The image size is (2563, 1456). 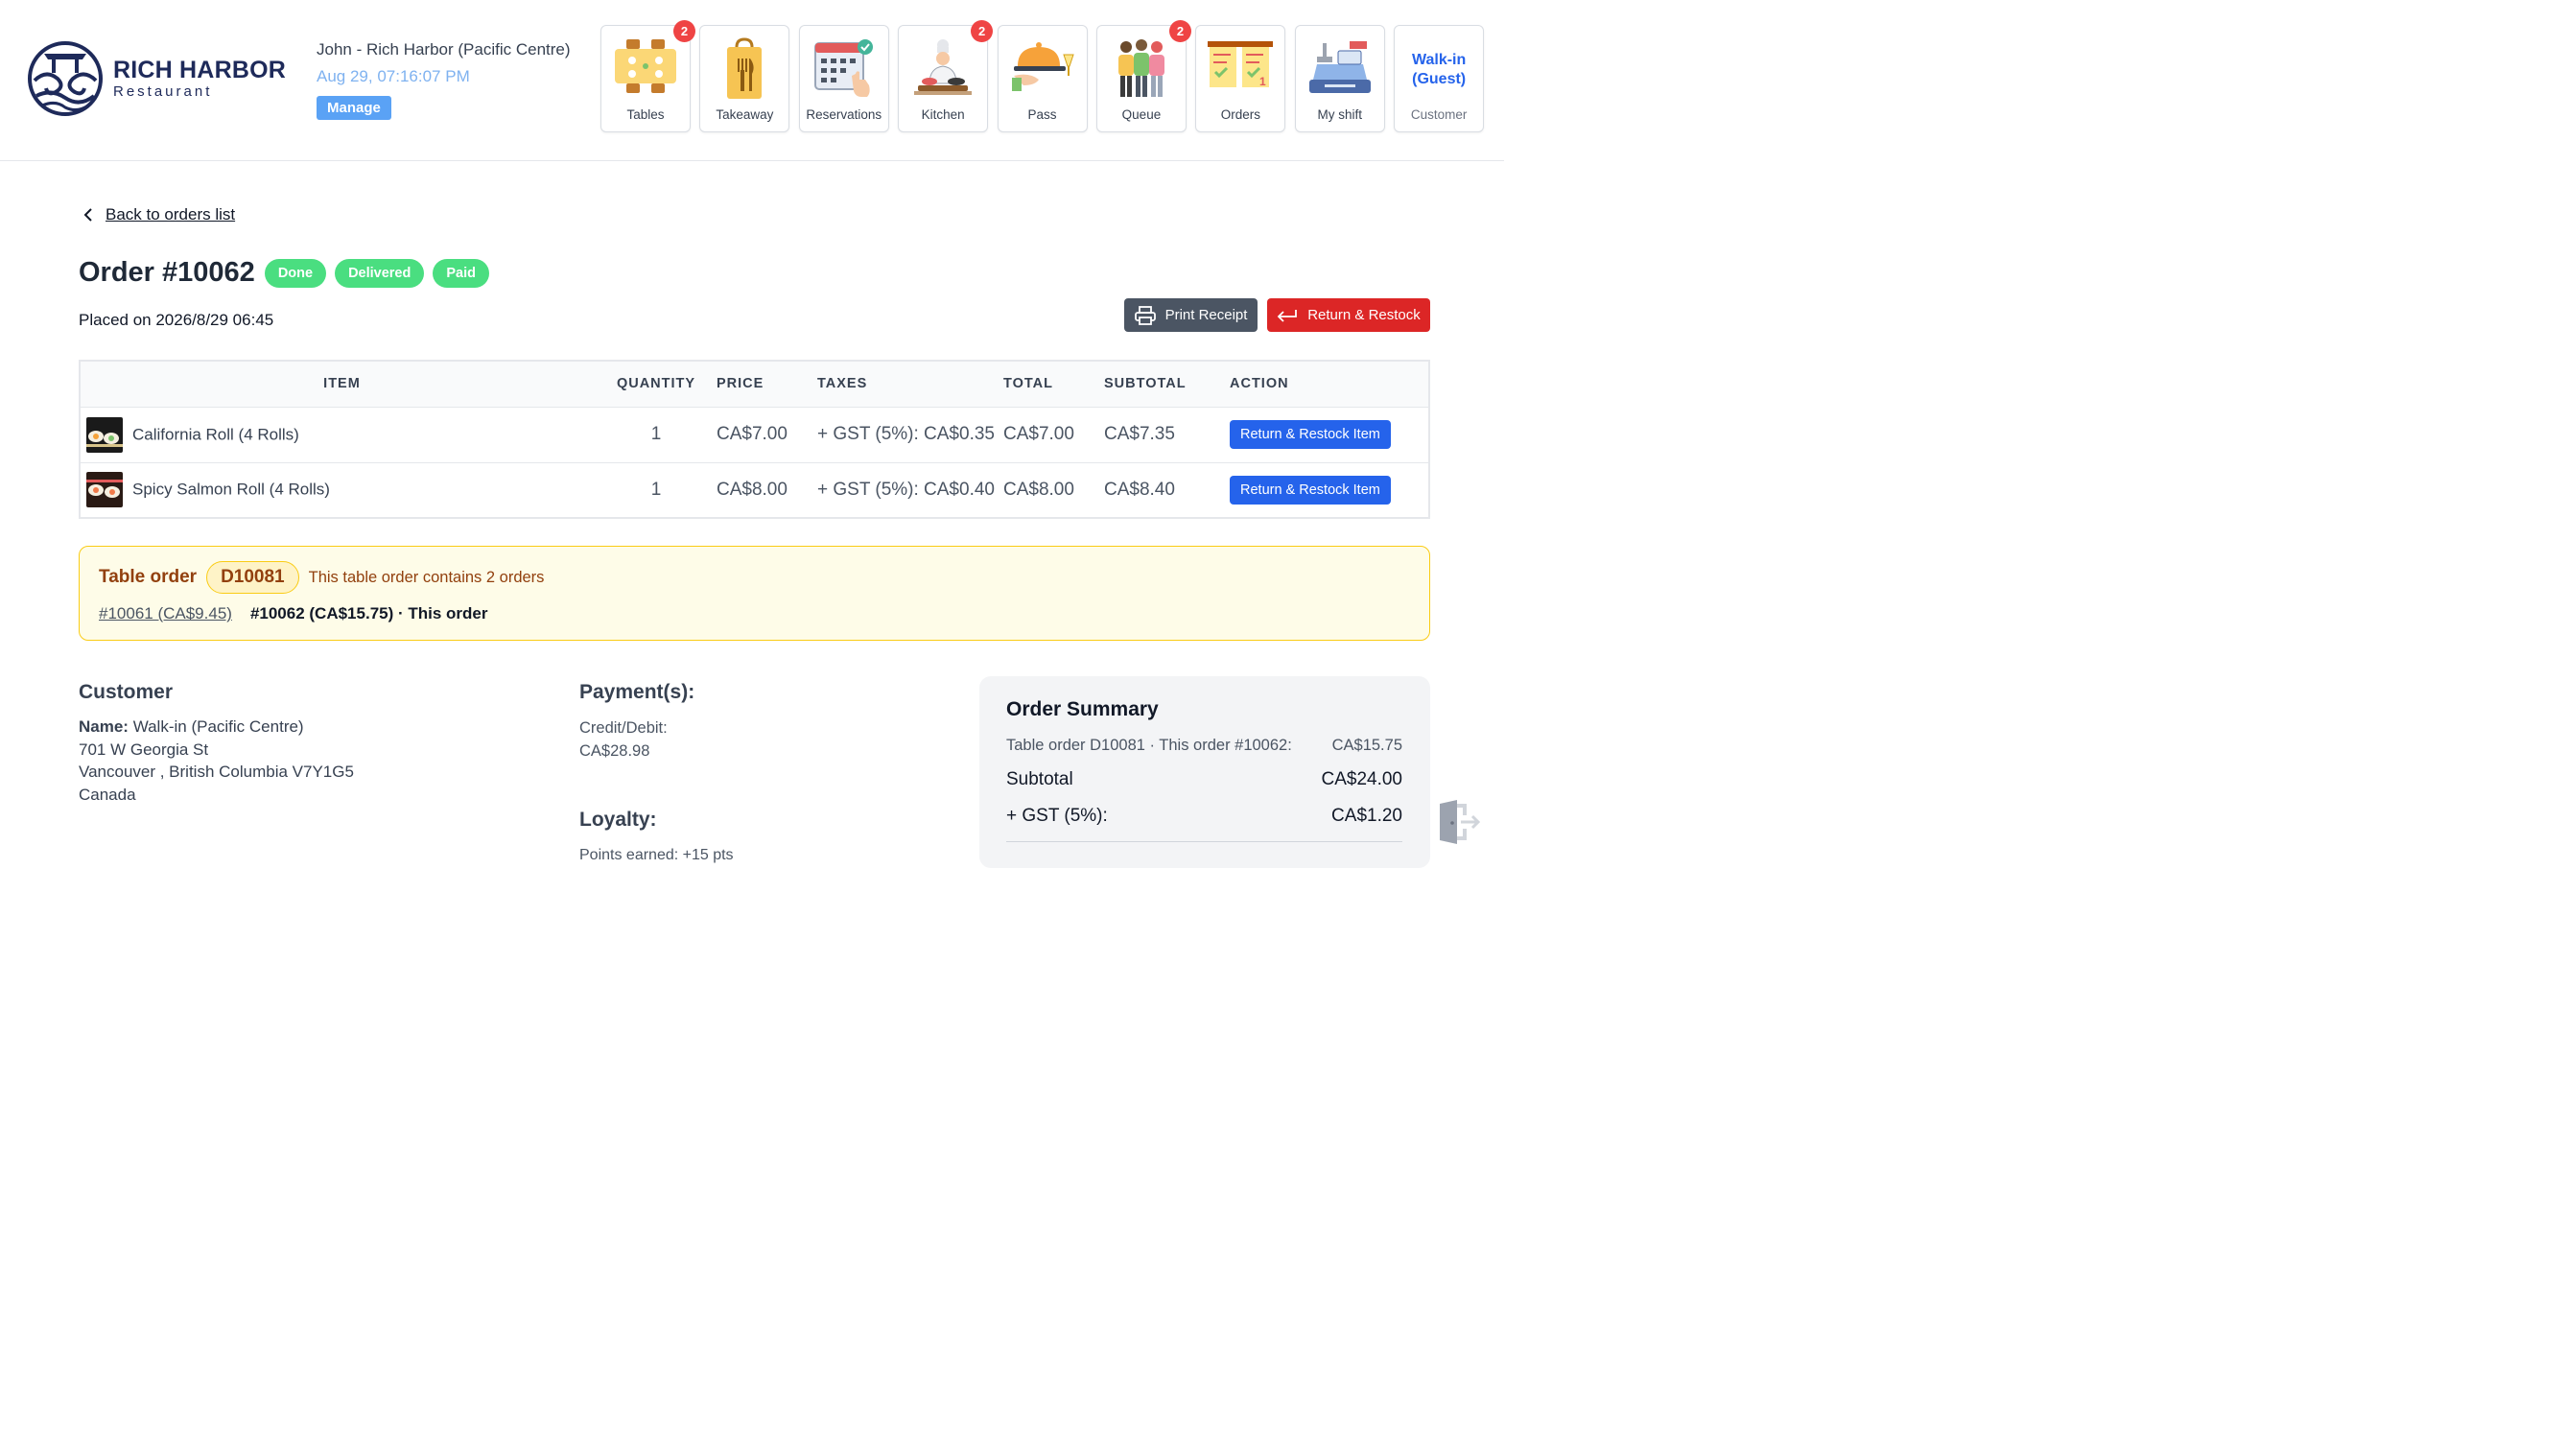 I want to click on logout-icon, so click(x=1459, y=822).